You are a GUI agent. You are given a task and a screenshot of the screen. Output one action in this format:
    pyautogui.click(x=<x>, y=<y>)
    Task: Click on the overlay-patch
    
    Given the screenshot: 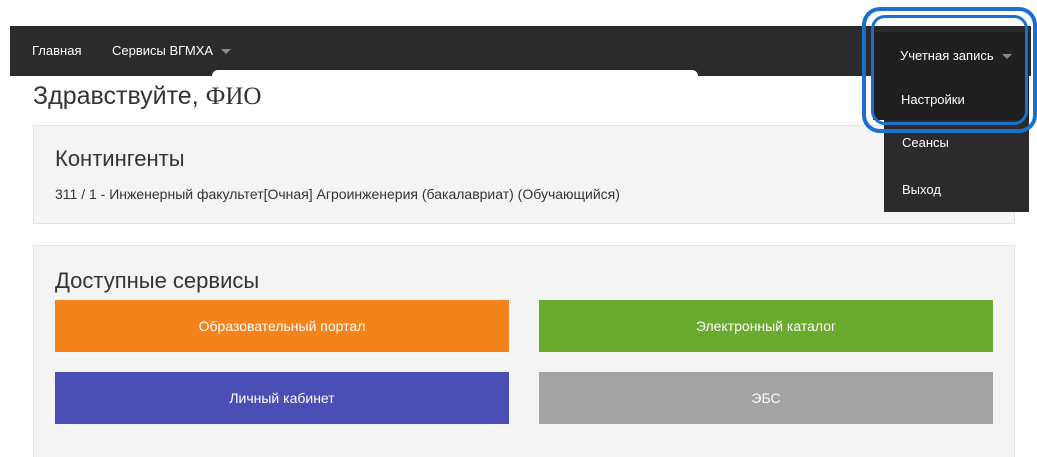 What is the action you would take?
    pyautogui.click(x=455, y=79)
    